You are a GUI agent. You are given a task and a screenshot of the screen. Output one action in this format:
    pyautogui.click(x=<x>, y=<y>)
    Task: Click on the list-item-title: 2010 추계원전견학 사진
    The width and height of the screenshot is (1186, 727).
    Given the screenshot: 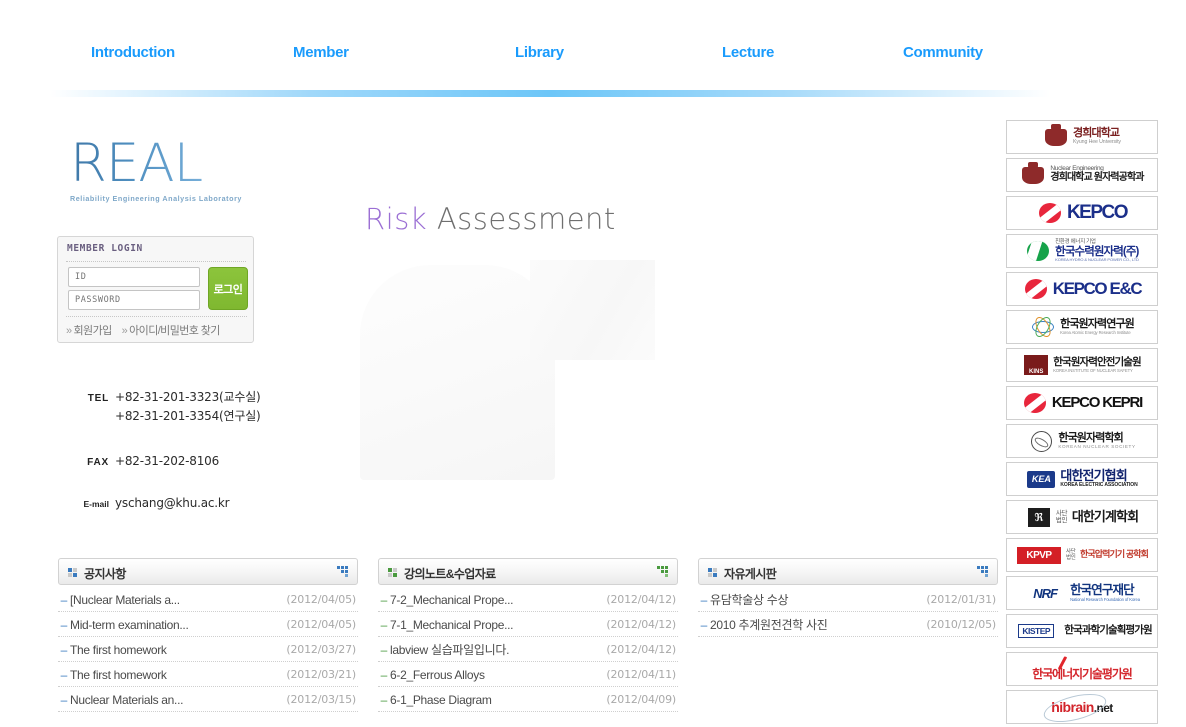 What is the action you would take?
    pyautogui.click(x=769, y=625)
    